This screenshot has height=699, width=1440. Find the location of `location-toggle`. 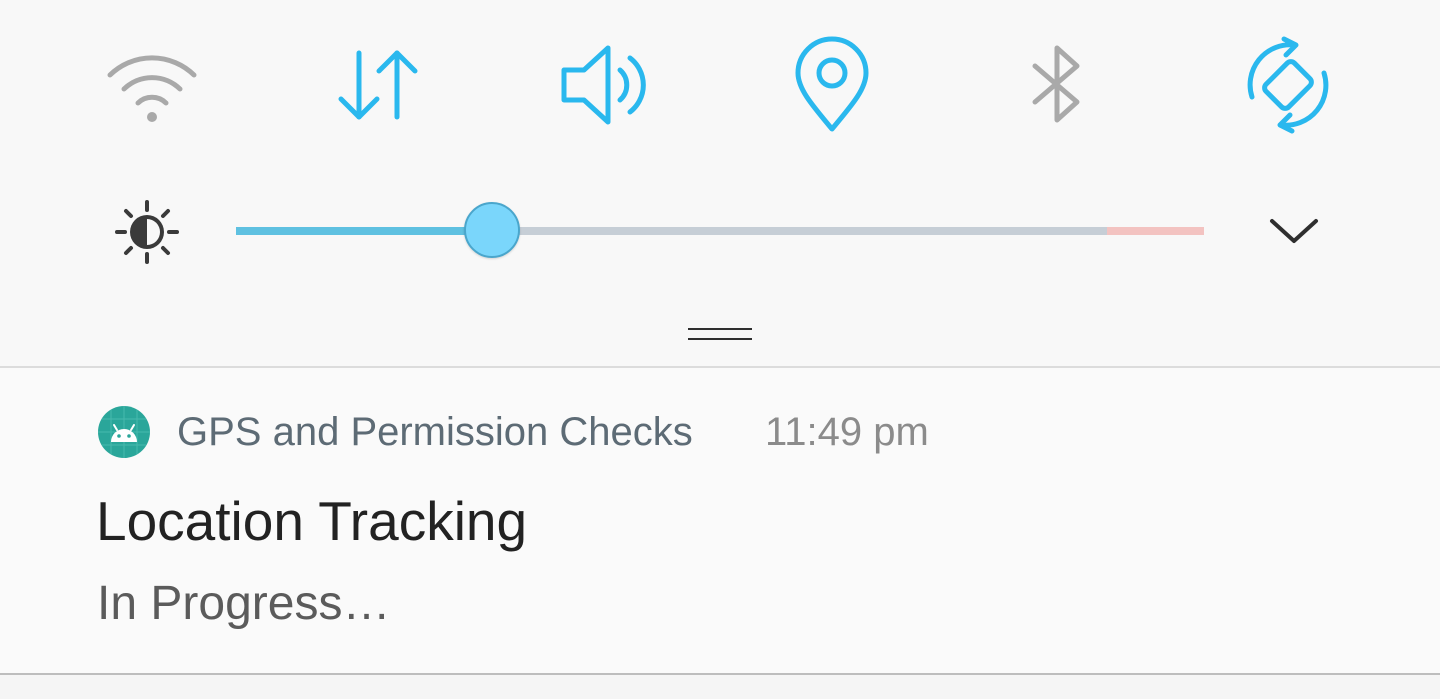

location-toggle is located at coordinates (832, 85).